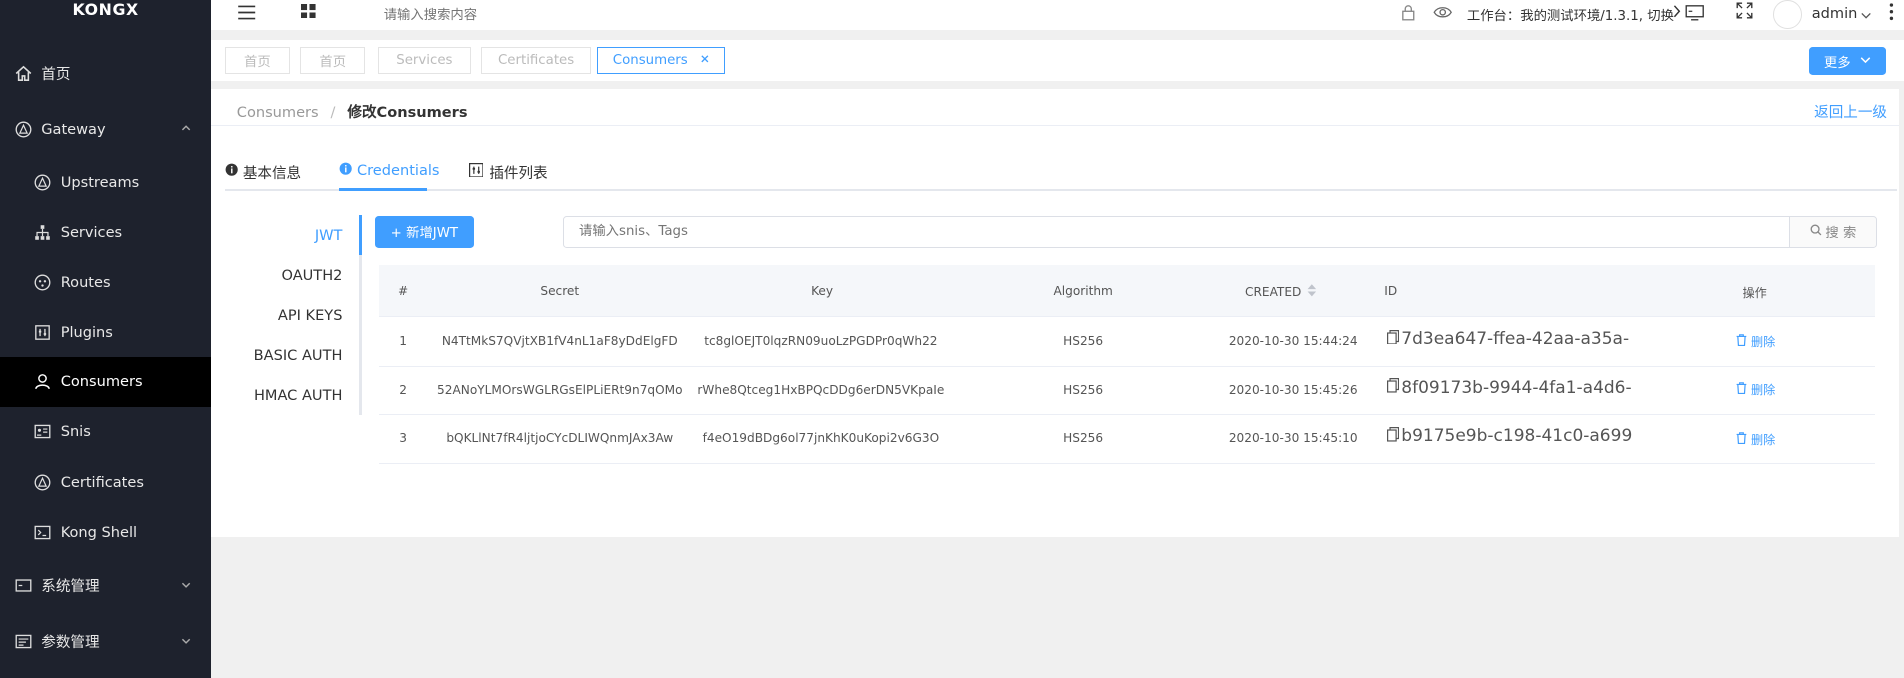 The image size is (1904, 678). I want to click on chevron-down-icon, so click(1866, 15).